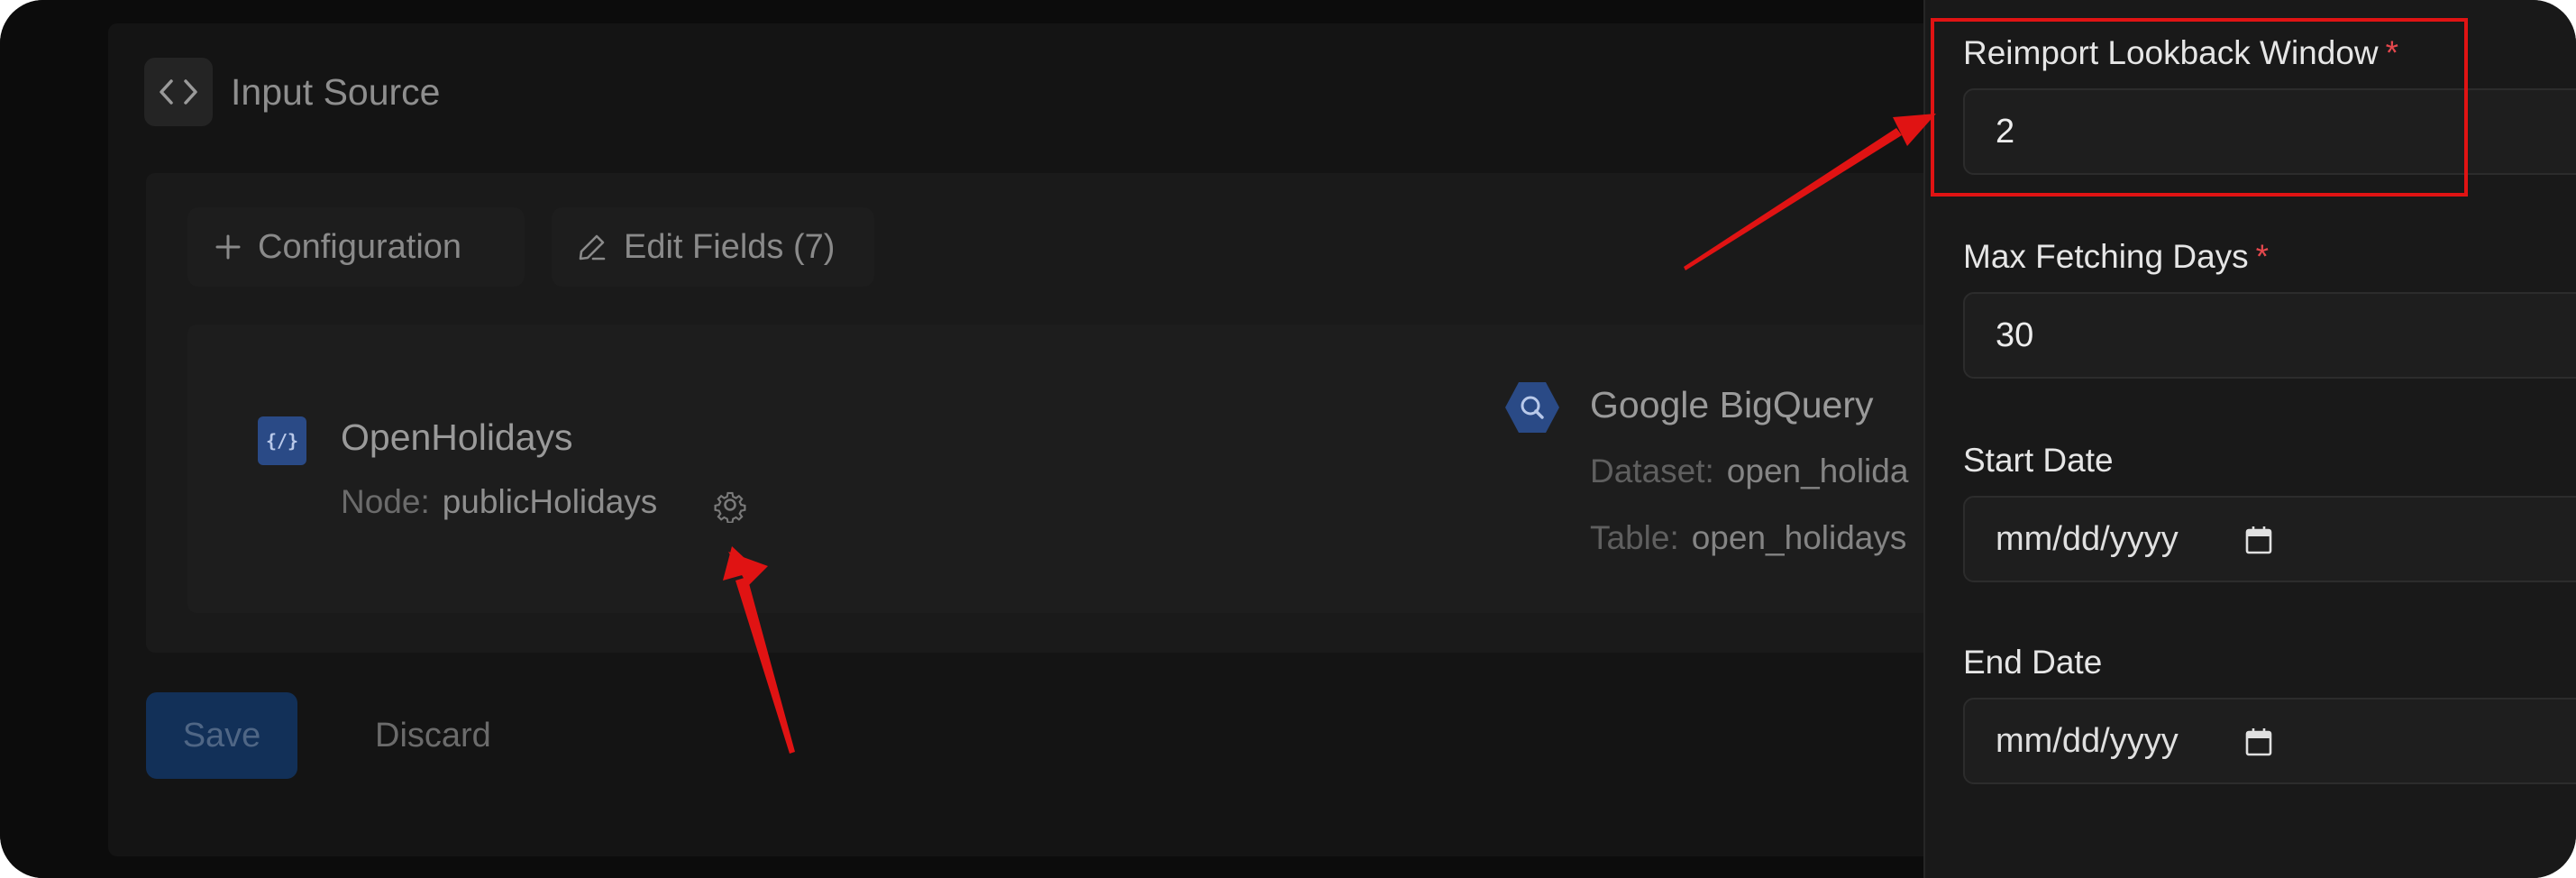 The image size is (2576, 878). What do you see at coordinates (2106, 256) in the screenshot?
I see `max-fetching-days-label-text: Max Fetching Days` at bounding box center [2106, 256].